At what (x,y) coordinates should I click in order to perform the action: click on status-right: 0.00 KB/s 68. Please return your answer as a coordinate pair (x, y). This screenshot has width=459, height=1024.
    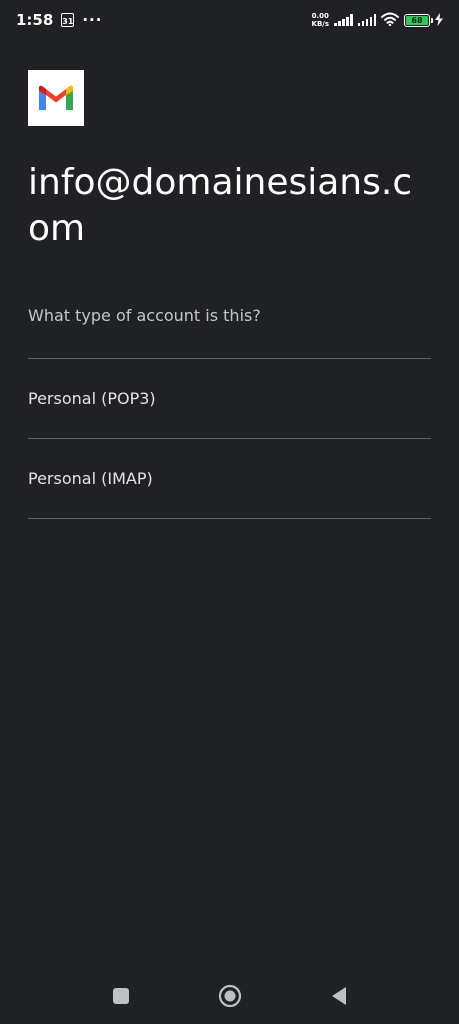
    Looking at the image, I should click on (377, 20).